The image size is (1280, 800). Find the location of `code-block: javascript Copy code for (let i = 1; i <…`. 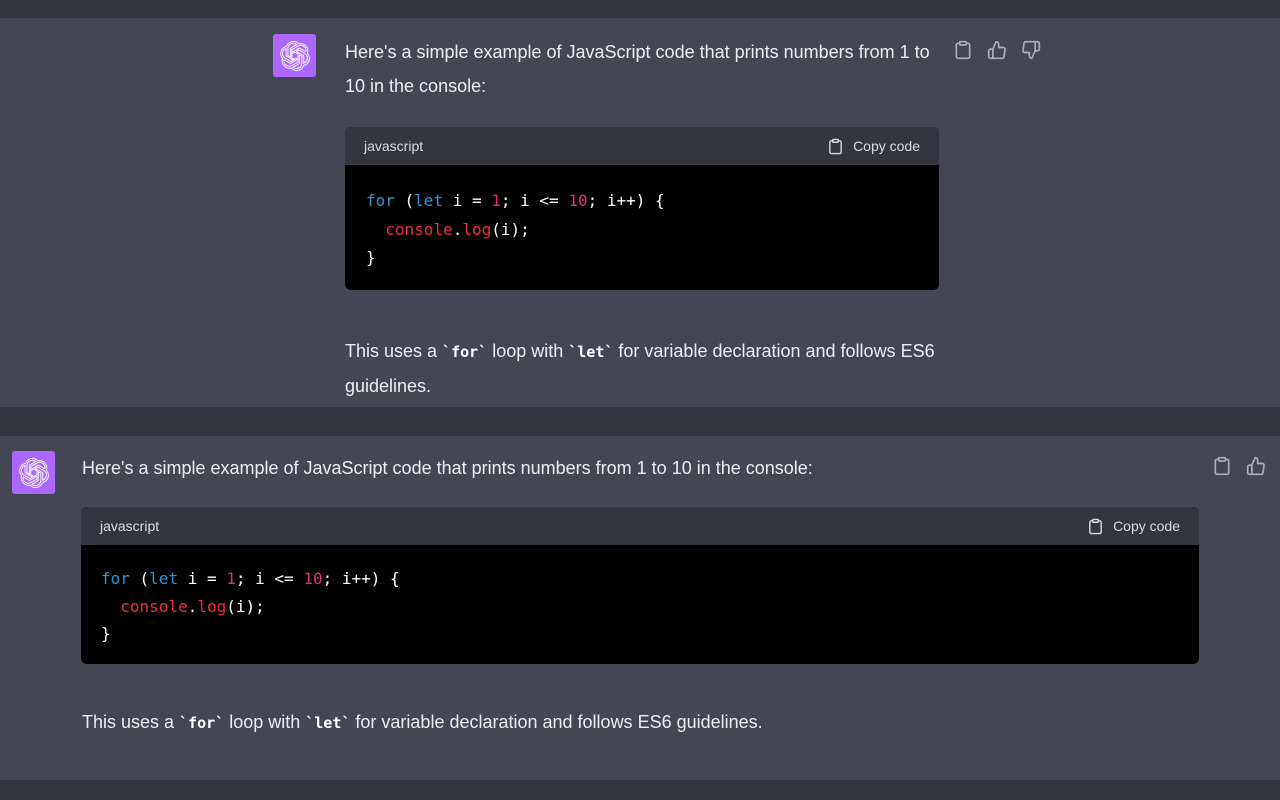

code-block: javascript Copy code for (let i = 1; i <… is located at coordinates (642, 208).